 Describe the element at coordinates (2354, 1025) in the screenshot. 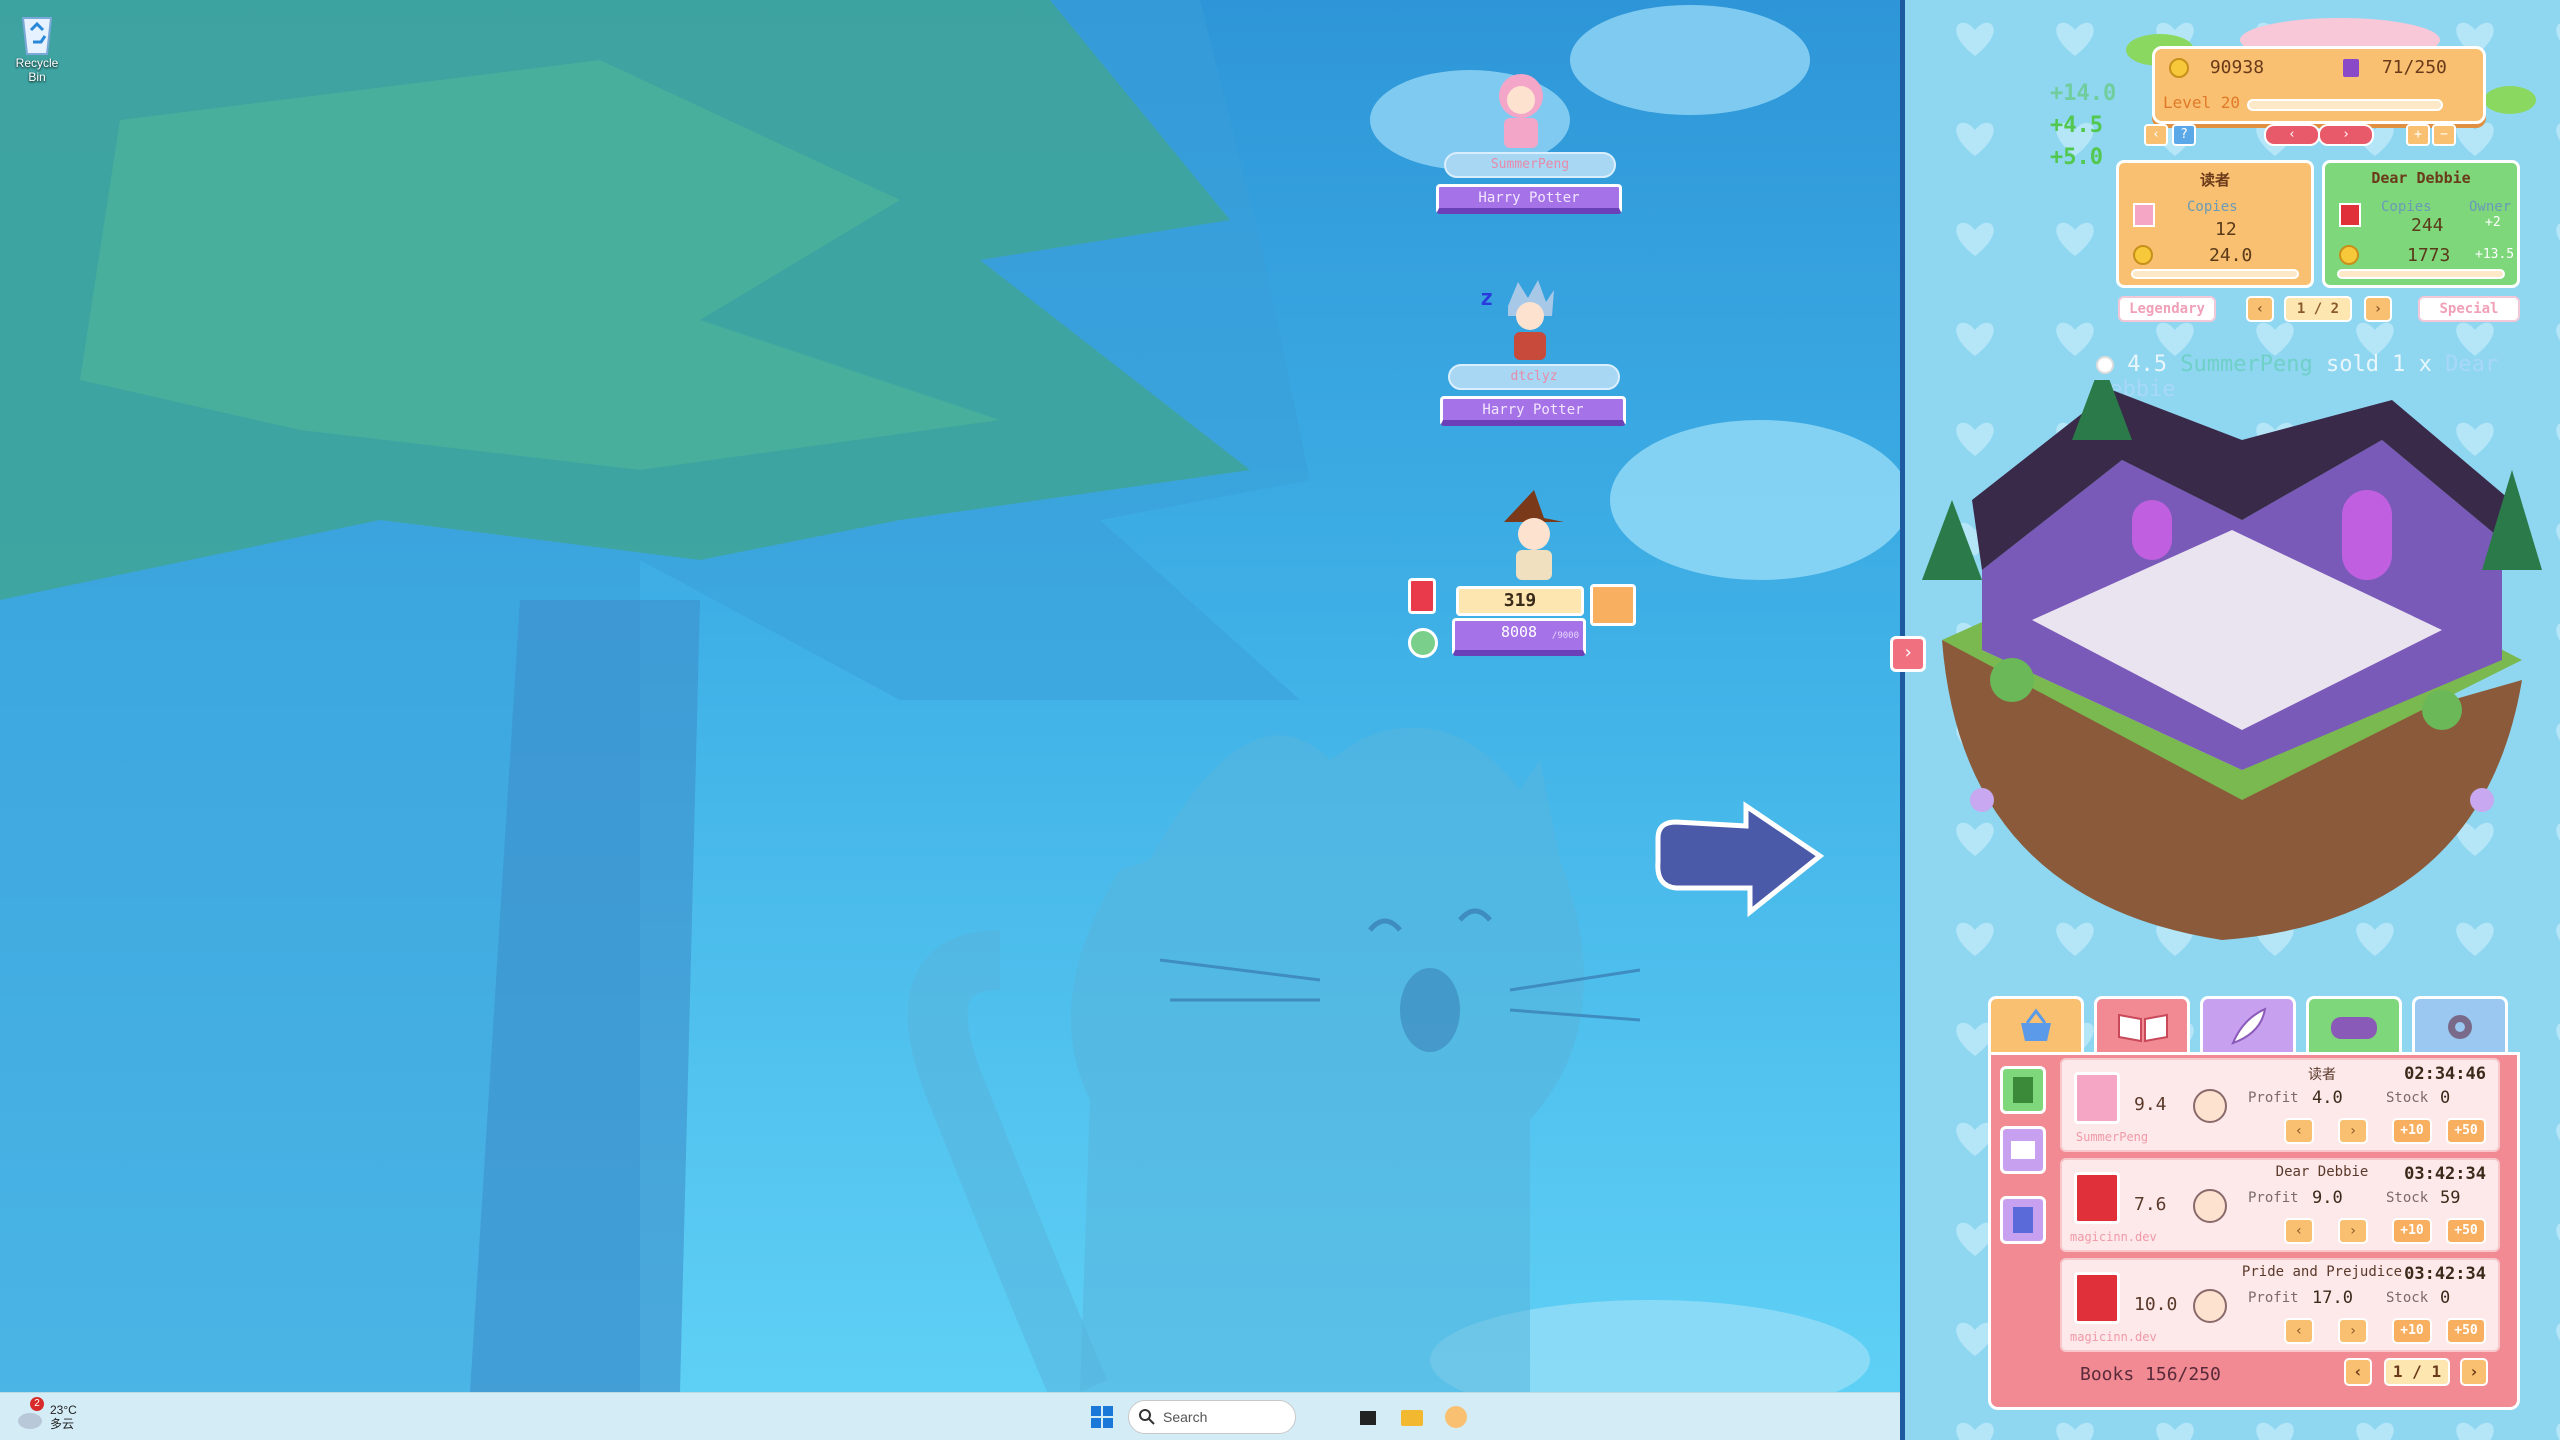

I see `tab-games` at that location.